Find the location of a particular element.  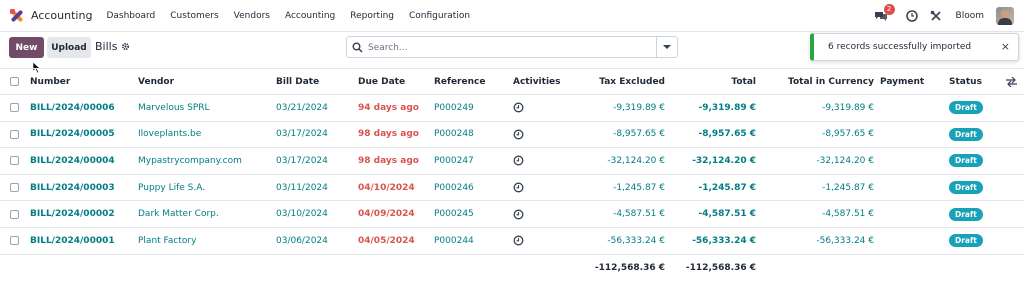

tax-excluded: -32,124.20 € is located at coordinates (636, 160).